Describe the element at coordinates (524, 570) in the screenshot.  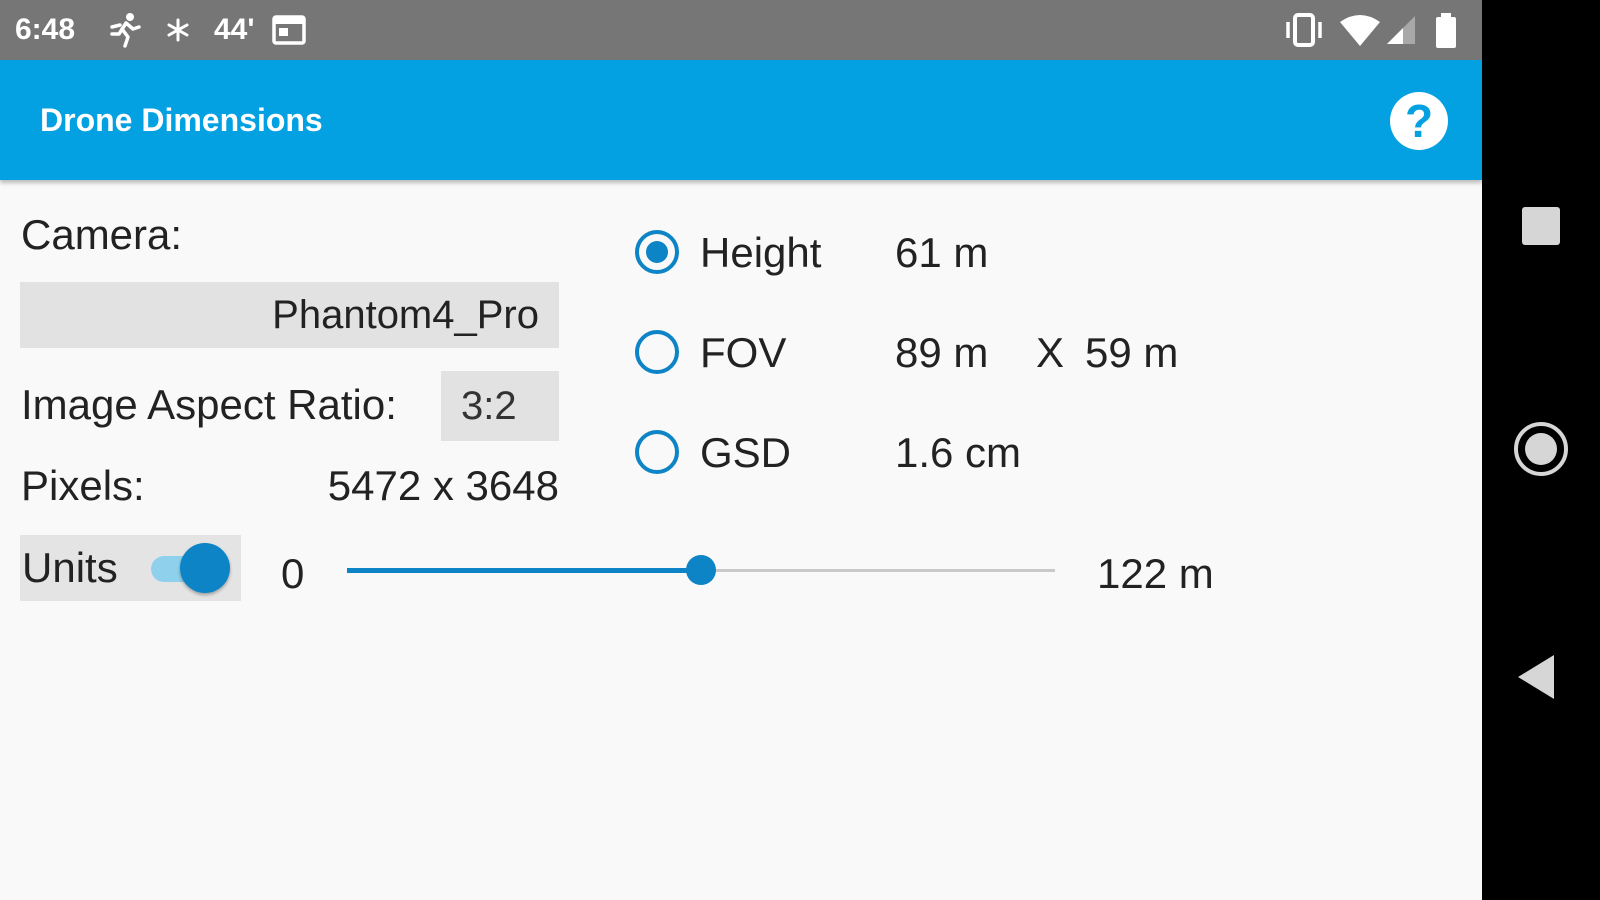
I see `slider-fill` at that location.